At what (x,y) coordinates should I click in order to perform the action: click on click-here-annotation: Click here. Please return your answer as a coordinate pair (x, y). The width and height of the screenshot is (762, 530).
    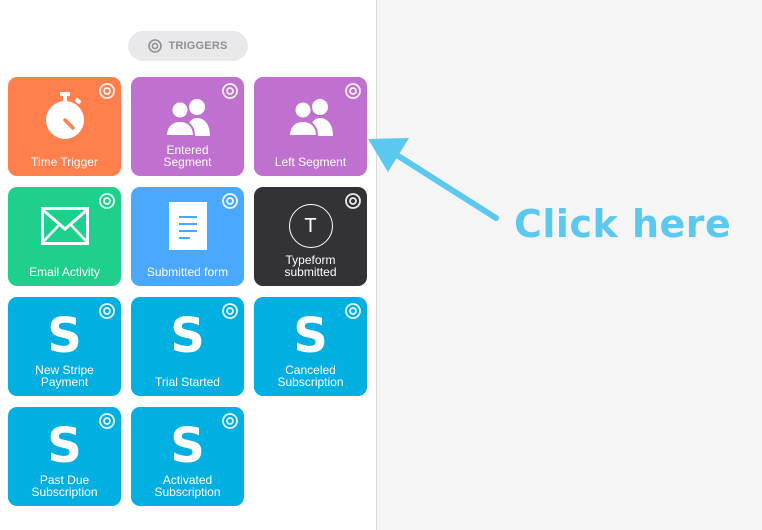
    Looking at the image, I should click on (623, 224).